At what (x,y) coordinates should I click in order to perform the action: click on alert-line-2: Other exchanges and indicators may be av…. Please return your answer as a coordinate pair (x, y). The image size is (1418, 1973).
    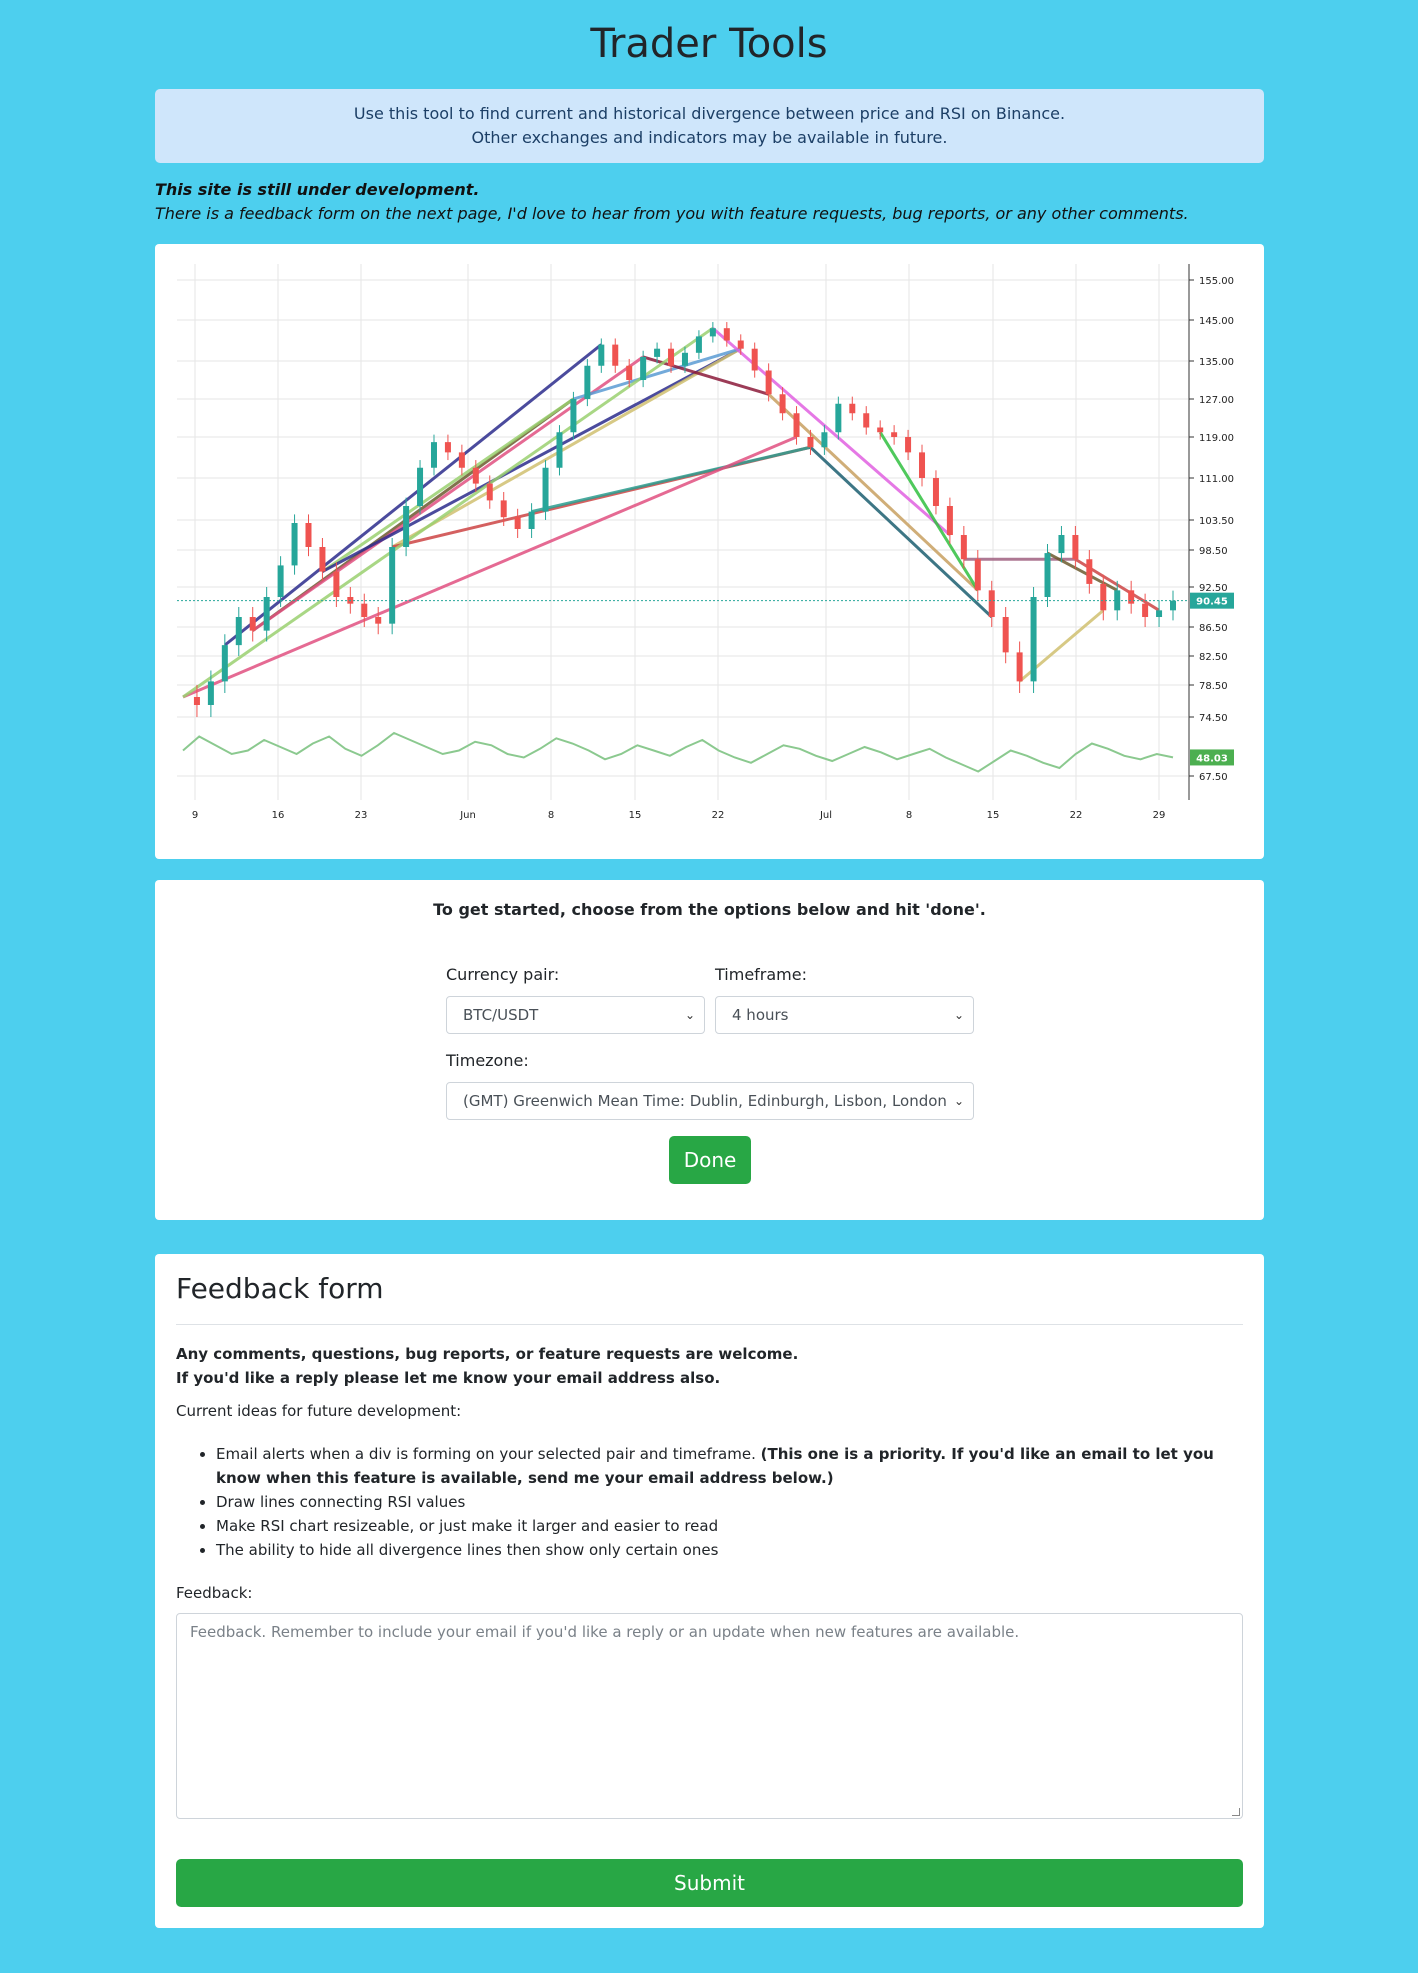
    Looking at the image, I should click on (709, 137).